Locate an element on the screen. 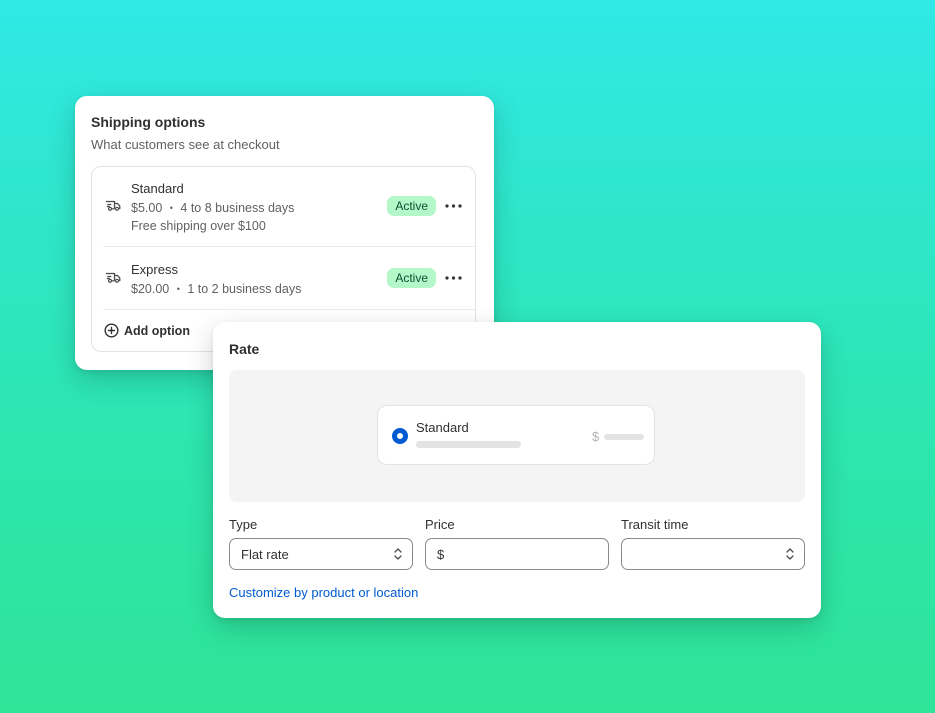 The width and height of the screenshot is (935, 713). shipping-option-note: Free shipping over $100 is located at coordinates (198, 226).